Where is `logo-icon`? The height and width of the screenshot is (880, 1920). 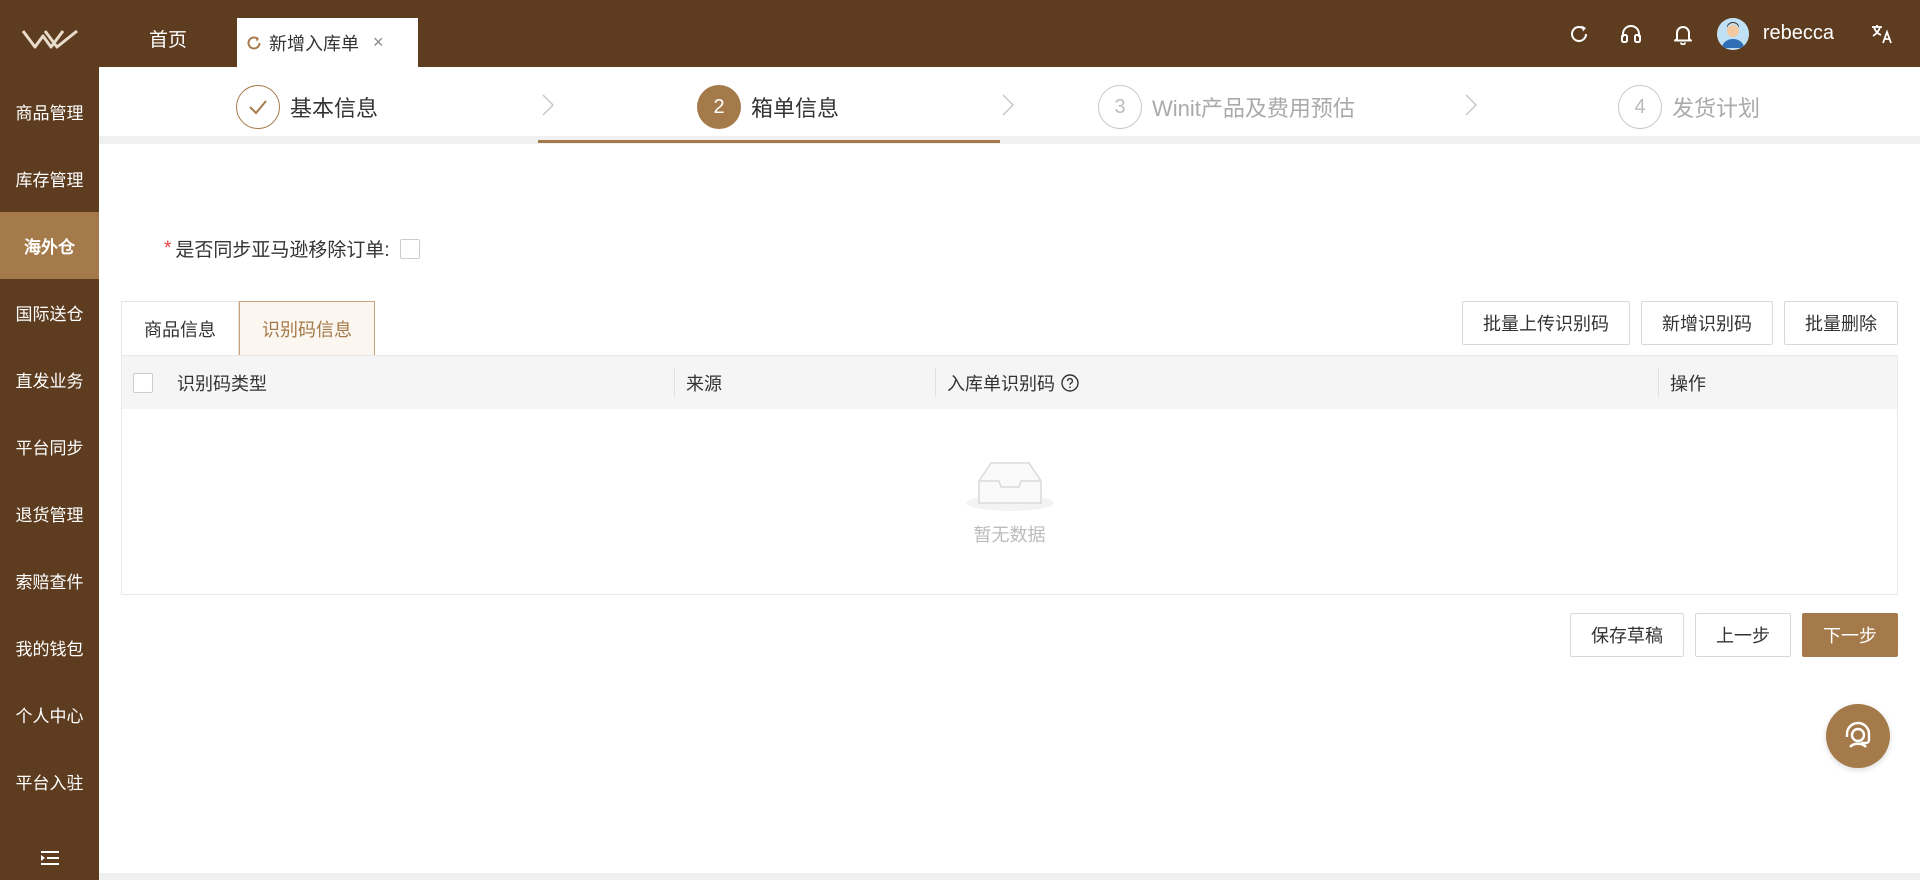 logo-icon is located at coordinates (49, 39).